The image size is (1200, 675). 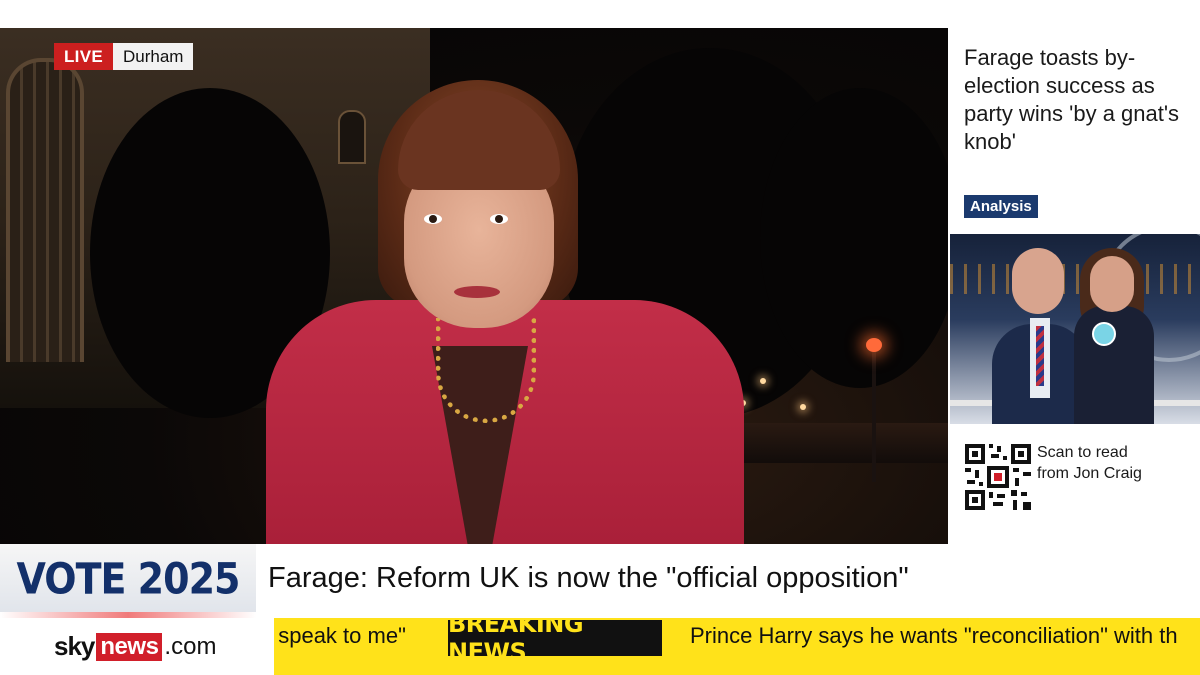 I want to click on logo-dotcom: .com, so click(x=190, y=646).